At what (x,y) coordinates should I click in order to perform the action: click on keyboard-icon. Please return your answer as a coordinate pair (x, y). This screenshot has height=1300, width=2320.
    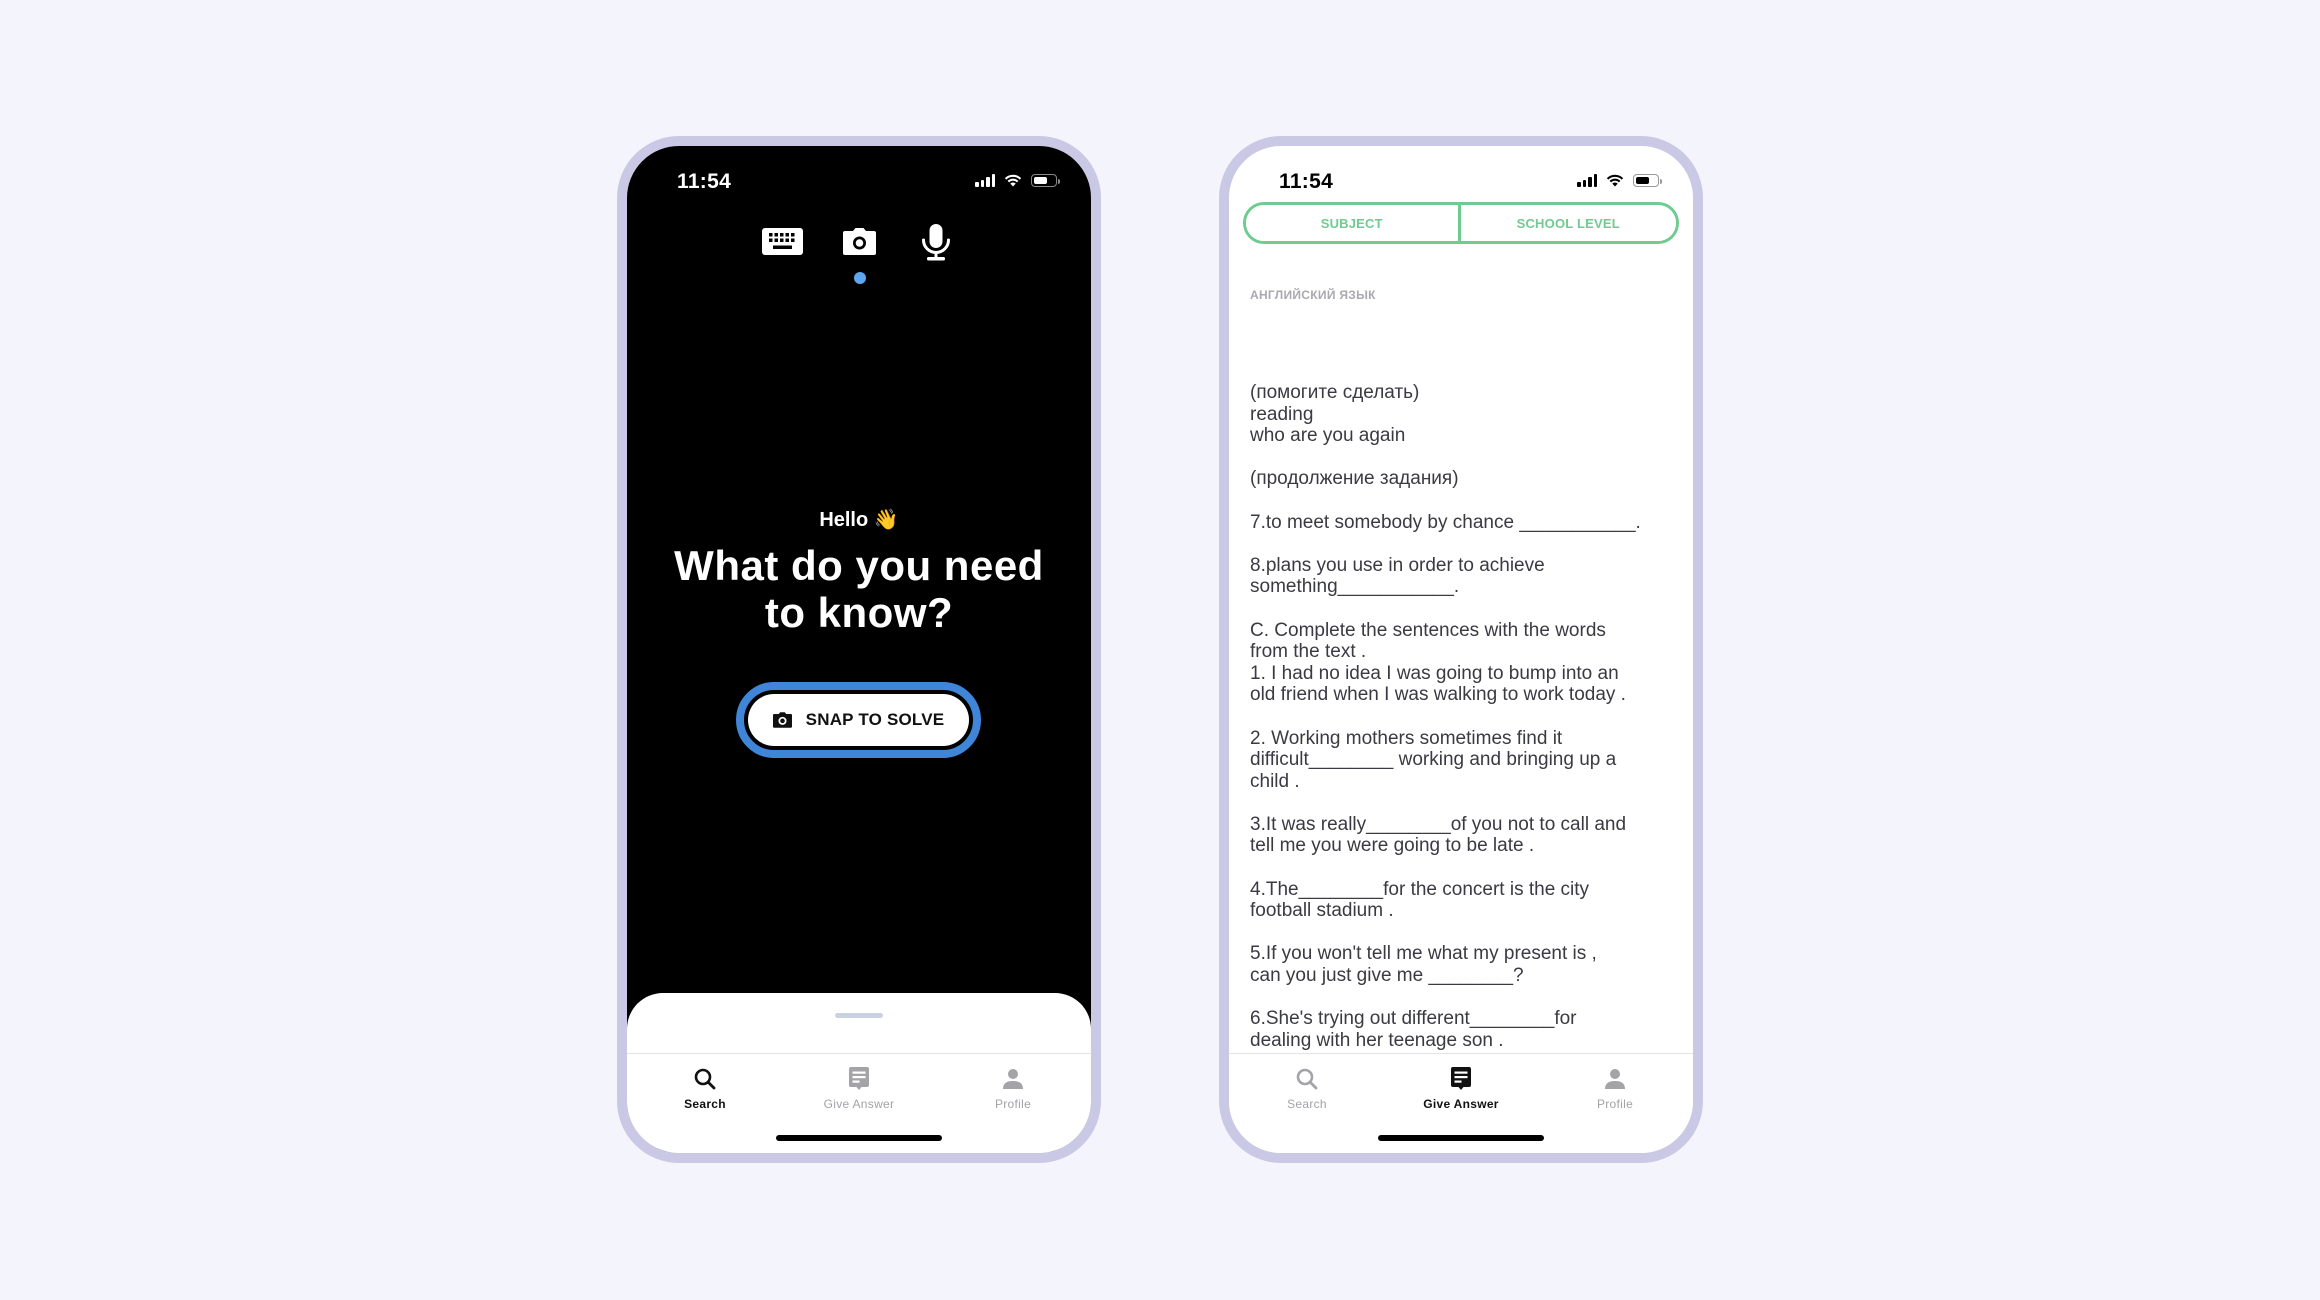
    Looking at the image, I should click on (782, 241).